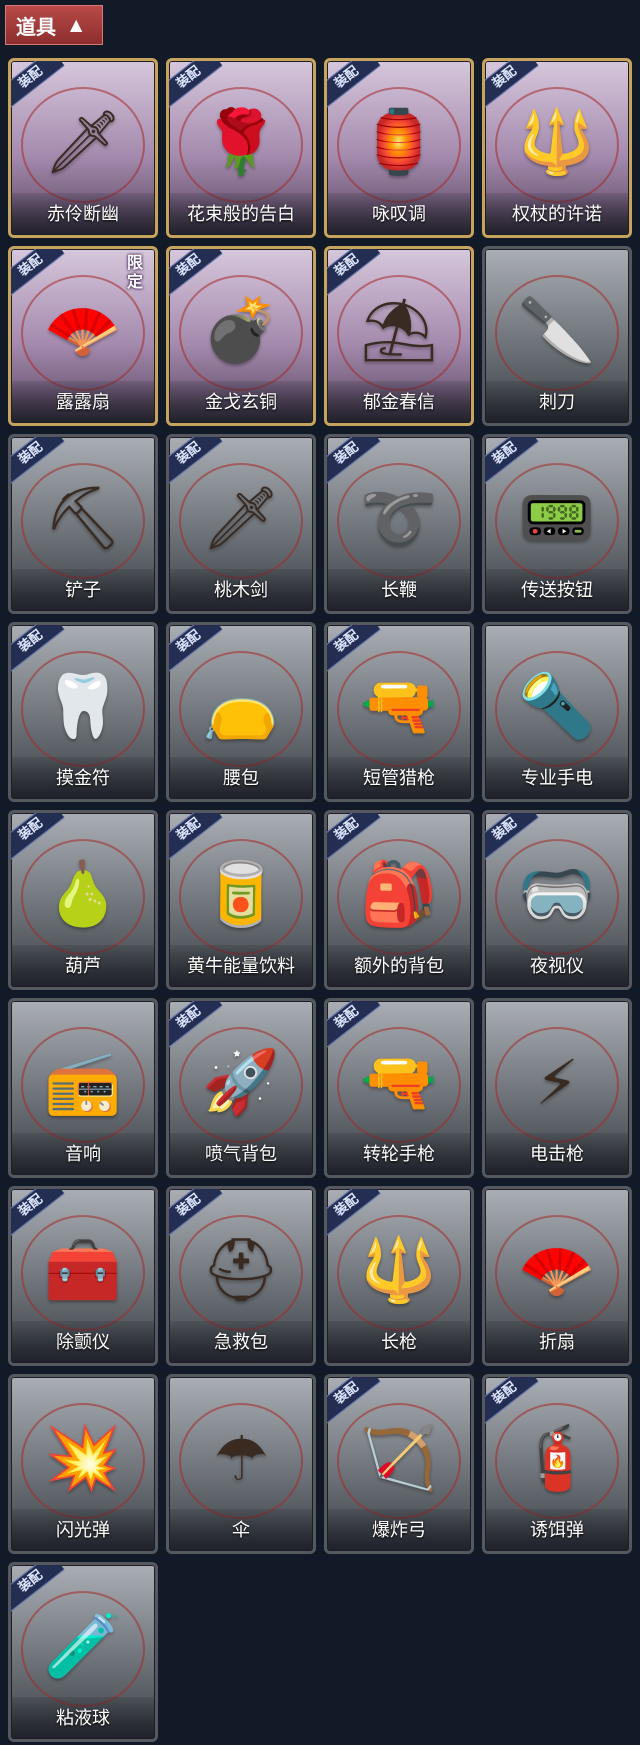 This screenshot has height=1745, width=640. I want to click on folding-fan-icon: 🪭, so click(557, 1269).